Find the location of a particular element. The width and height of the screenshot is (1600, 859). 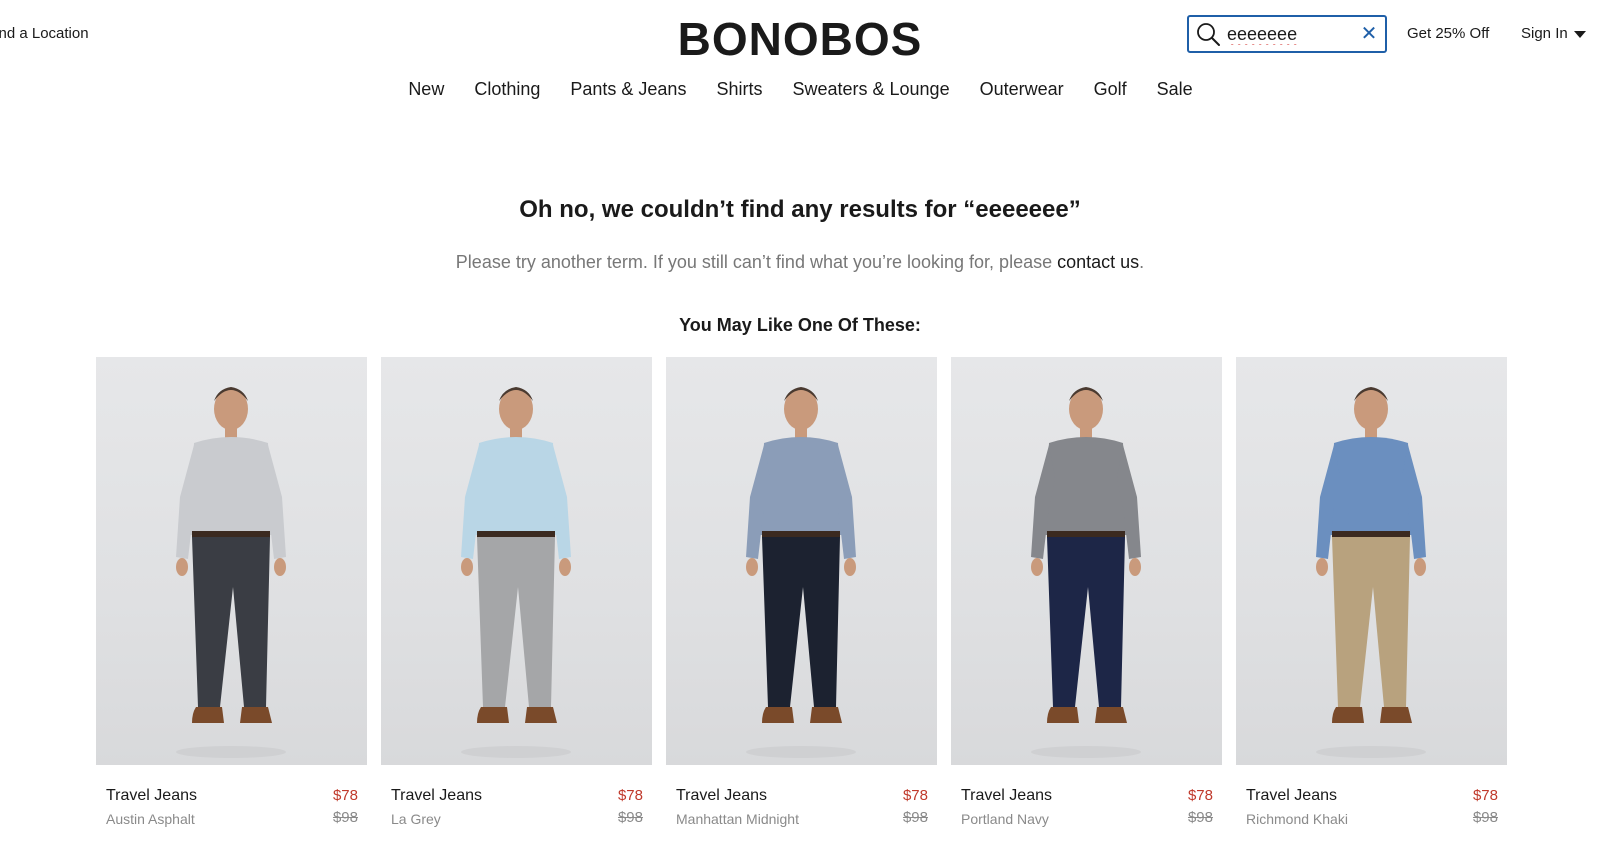

product-card: Travel Jeans Portland Navy $78 $98 is located at coordinates (1086, 592).